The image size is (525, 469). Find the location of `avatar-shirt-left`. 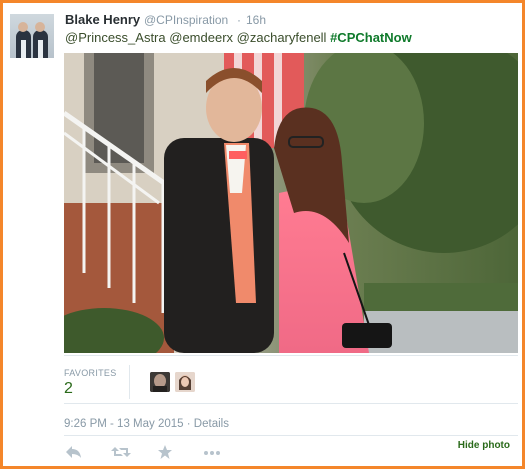

avatar-shirt-left is located at coordinates (23, 49).